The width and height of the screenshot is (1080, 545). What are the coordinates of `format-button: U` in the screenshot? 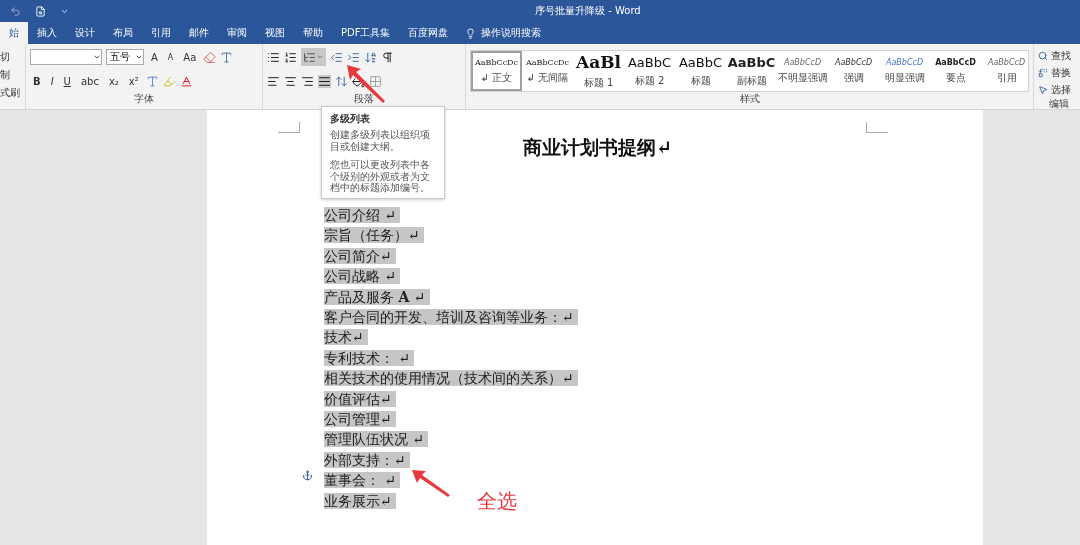 It's located at (67, 81).